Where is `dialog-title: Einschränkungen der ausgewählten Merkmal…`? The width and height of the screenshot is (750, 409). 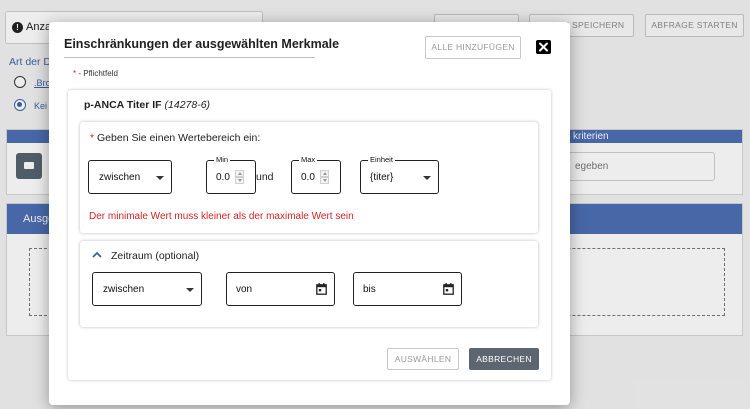 dialog-title: Einschränkungen der ausgewählten Merkmal… is located at coordinates (202, 44).